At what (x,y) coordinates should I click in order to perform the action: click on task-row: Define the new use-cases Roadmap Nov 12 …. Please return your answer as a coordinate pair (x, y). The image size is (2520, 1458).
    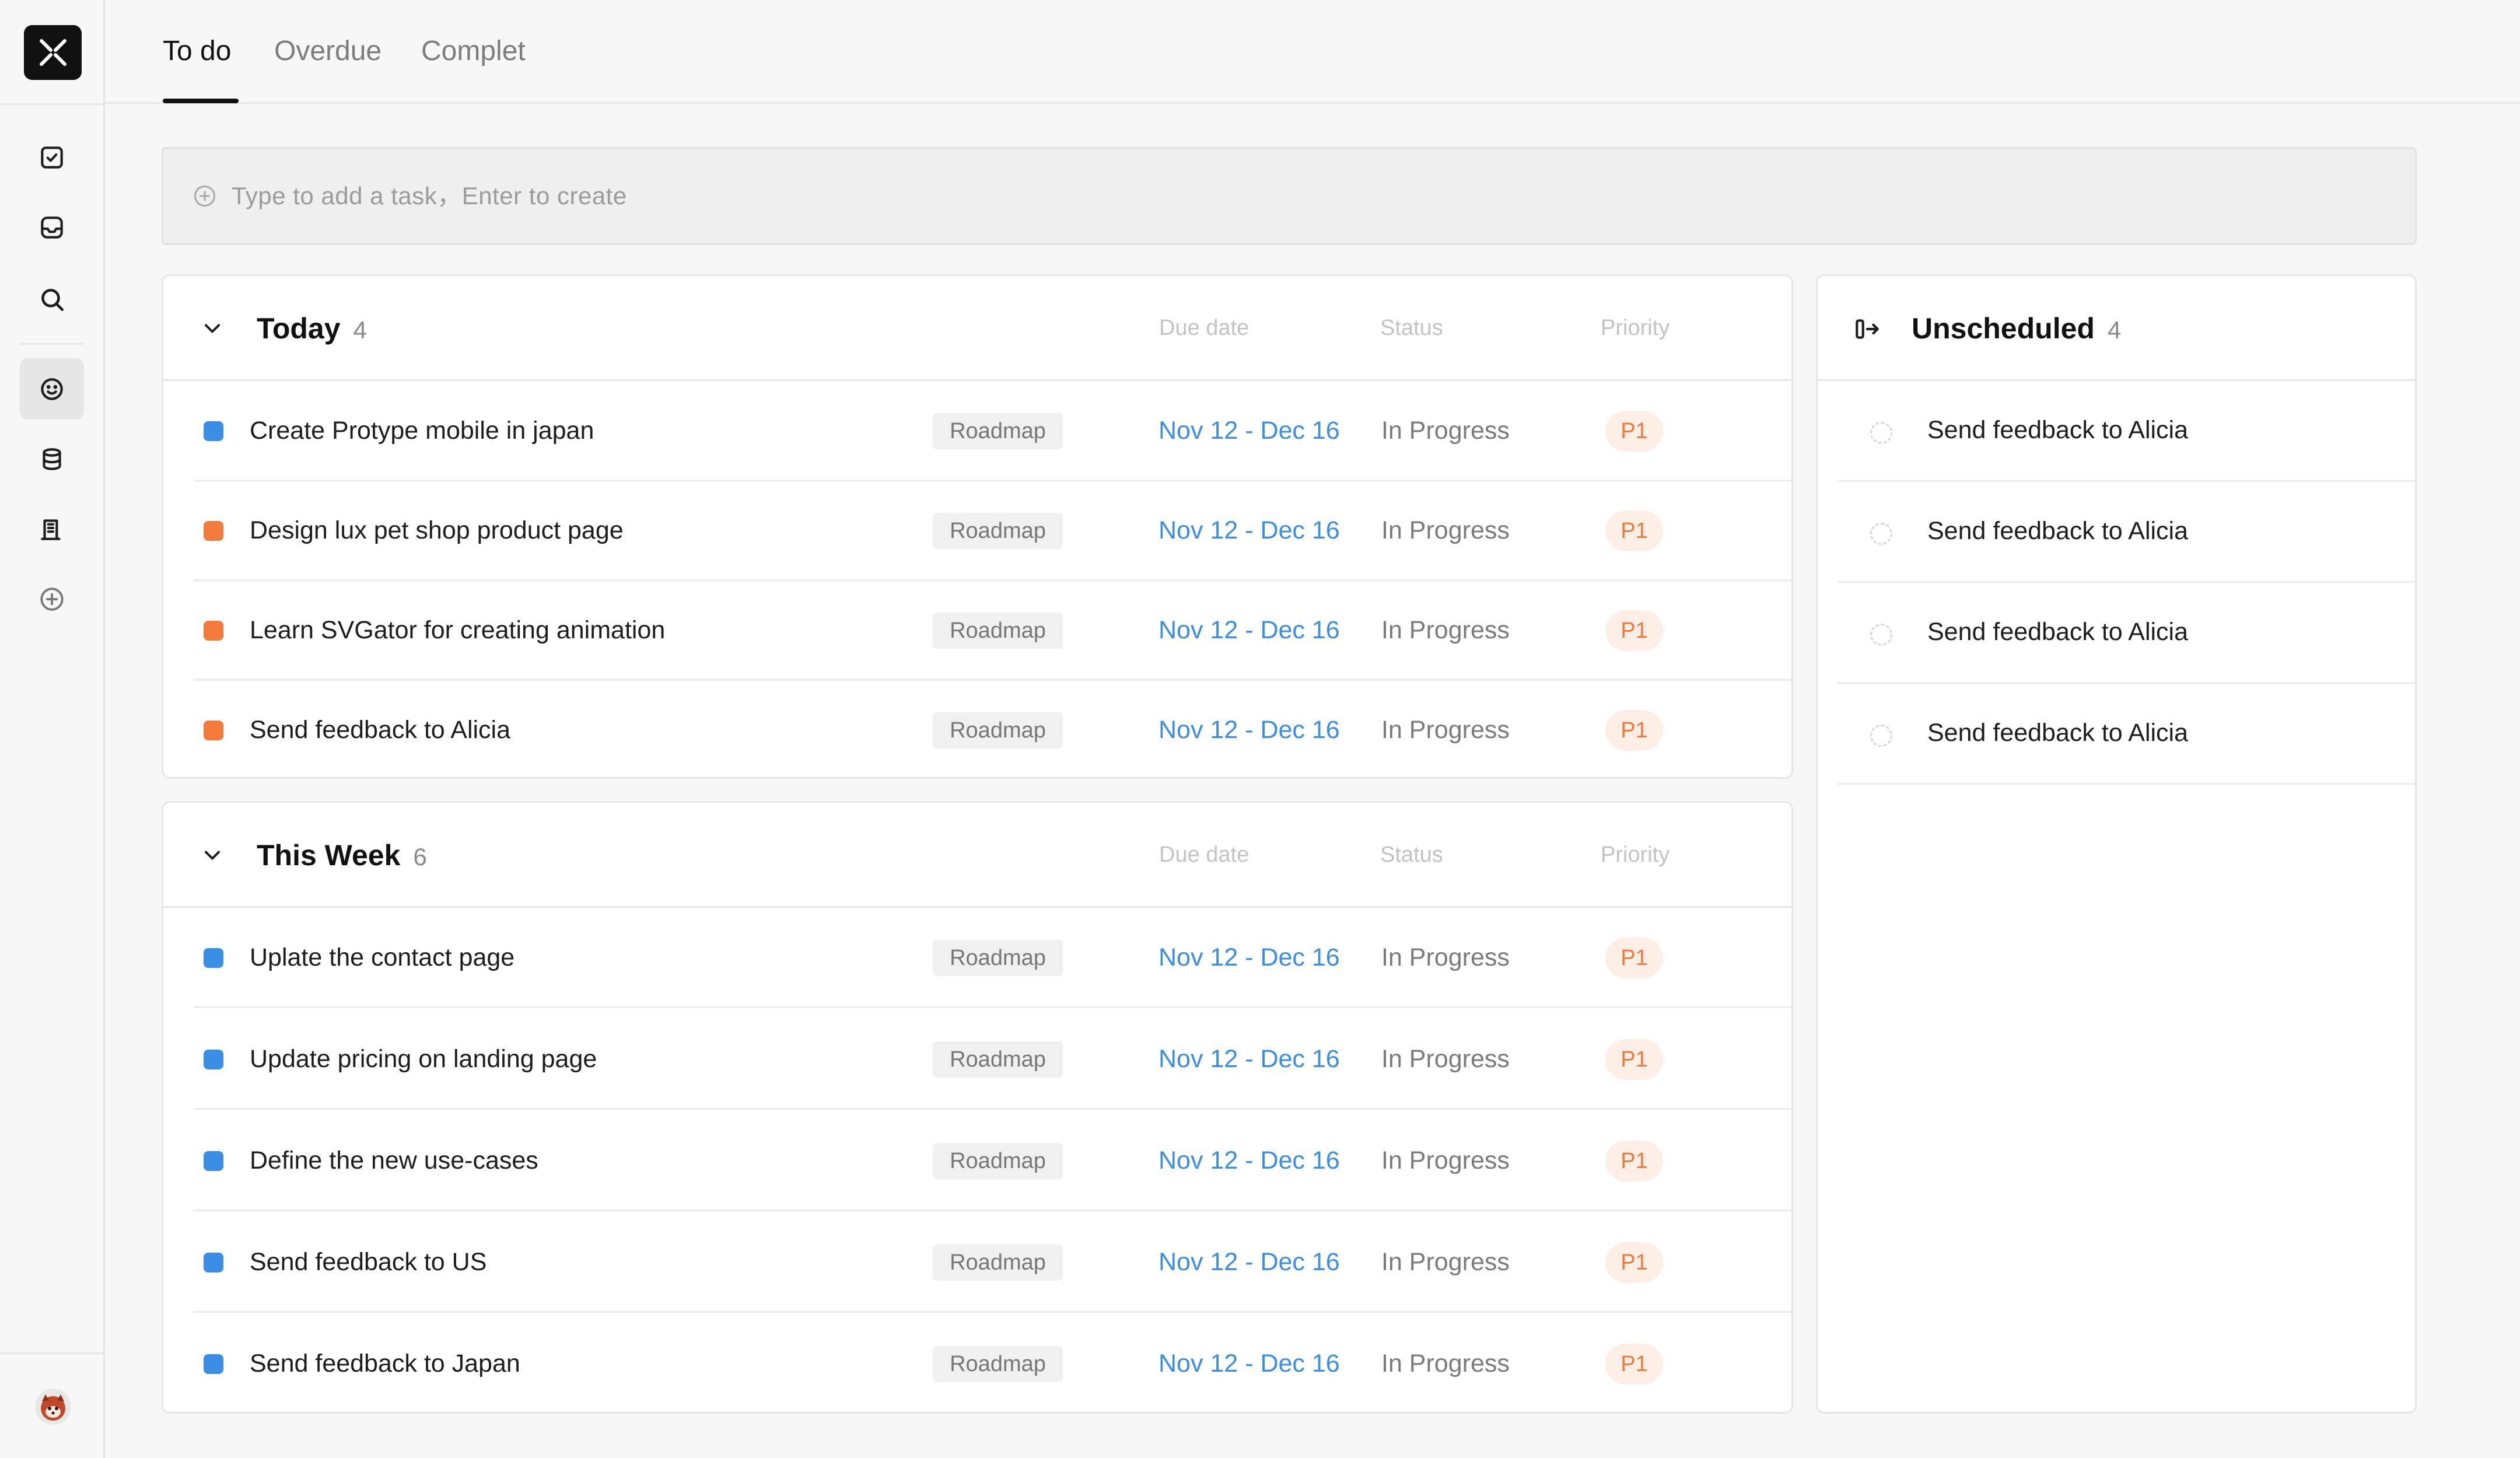
    Looking at the image, I should click on (977, 1161).